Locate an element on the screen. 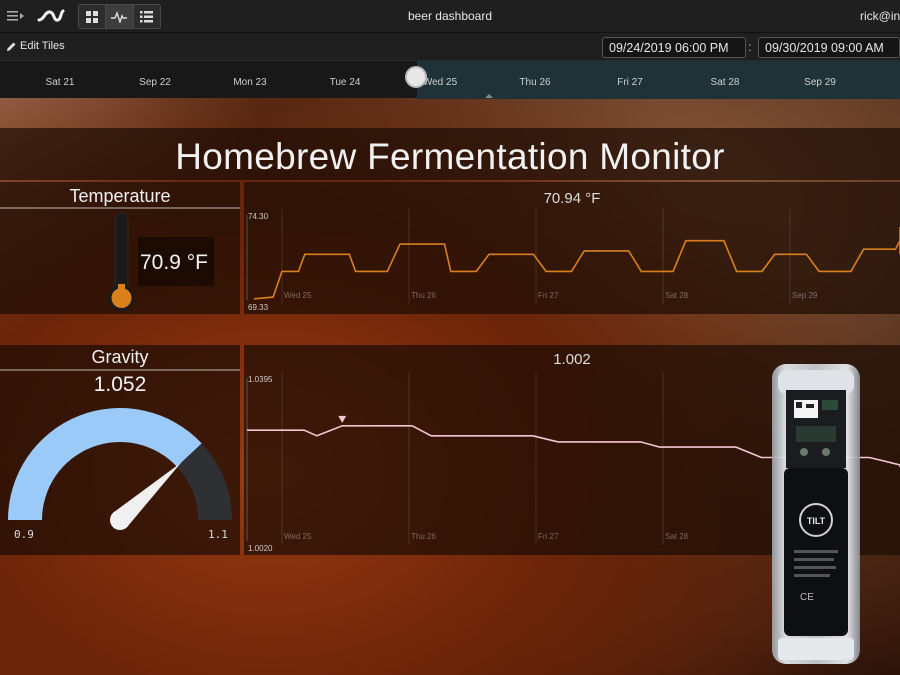 The width and height of the screenshot is (900, 675). view-switcher is located at coordinates (119, 16).